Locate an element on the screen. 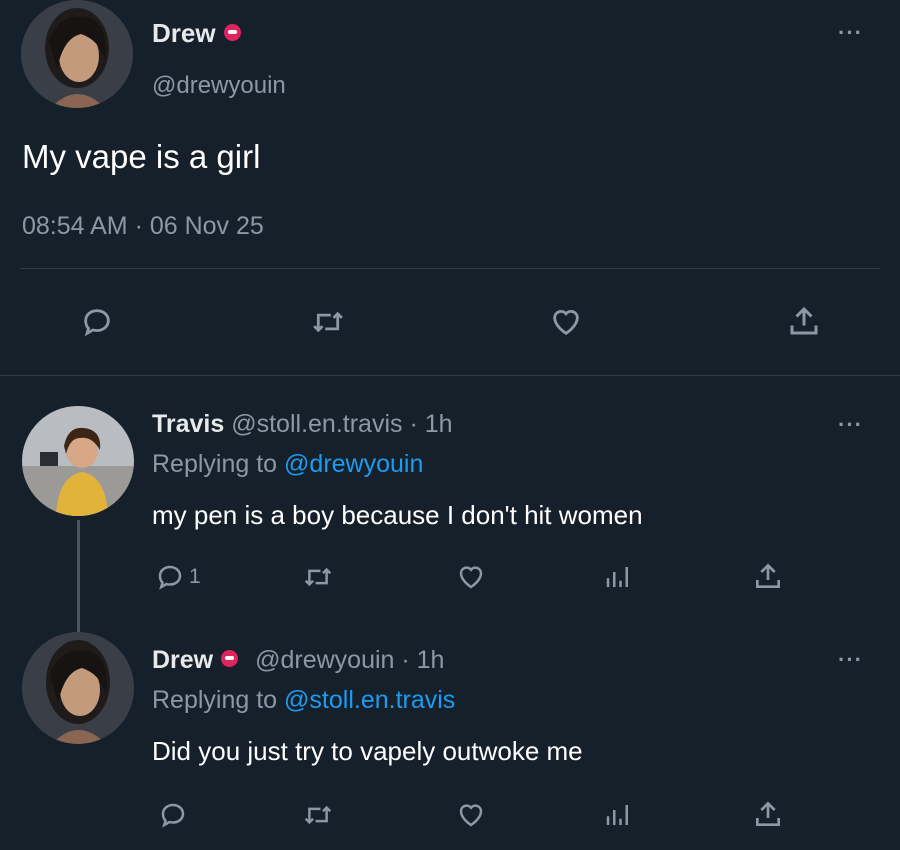 The height and width of the screenshot is (850, 900). replying-to-link: @drewyouin is located at coordinates (353, 464).